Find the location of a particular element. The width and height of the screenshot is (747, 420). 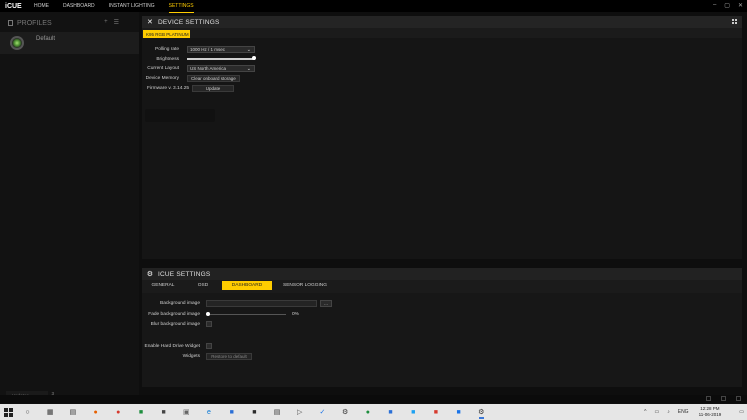

explorer-icon: ■ is located at coordinates (163, 412).